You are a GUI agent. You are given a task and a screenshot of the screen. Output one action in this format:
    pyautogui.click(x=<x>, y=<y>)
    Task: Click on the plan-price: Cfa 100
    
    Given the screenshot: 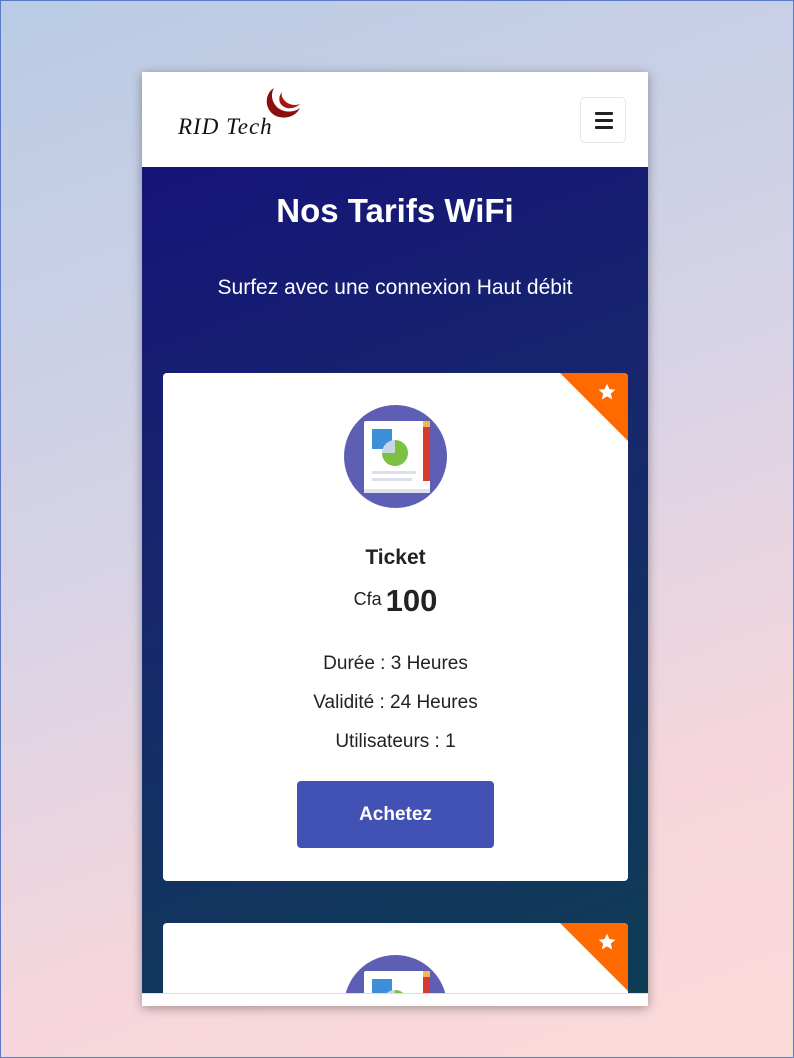 What is the action you would take?
    pyautogui.click(x=395, y=601)
    